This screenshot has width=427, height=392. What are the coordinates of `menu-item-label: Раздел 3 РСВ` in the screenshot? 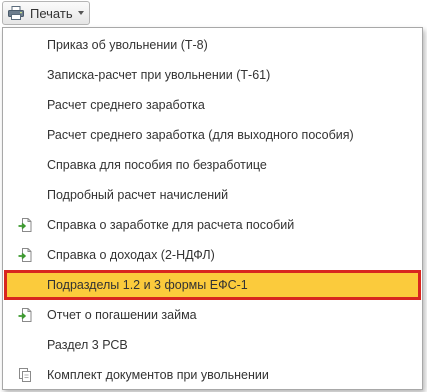 It's located at (87, 345).